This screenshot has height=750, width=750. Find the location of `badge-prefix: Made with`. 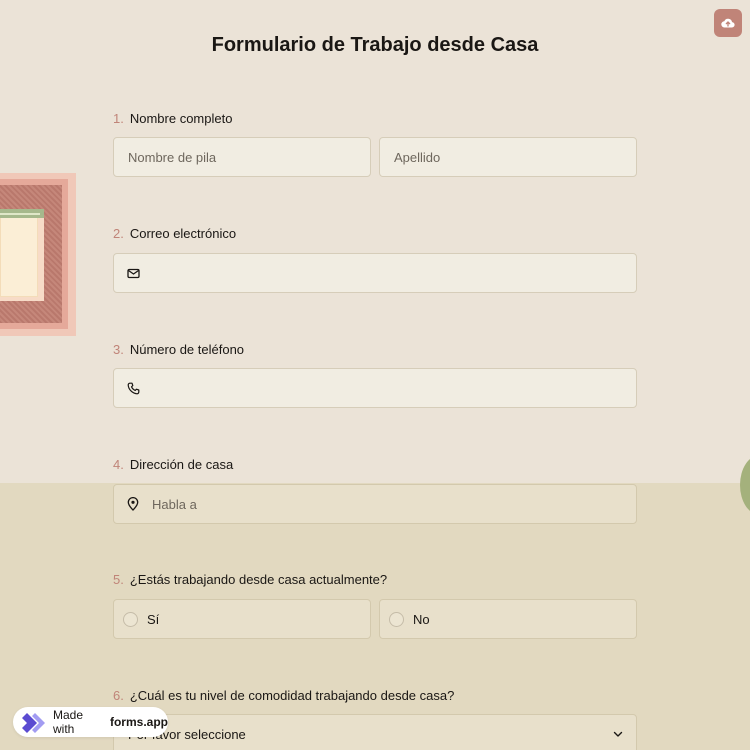

badge-prefix: Made with is located at coordinates (68, 722).